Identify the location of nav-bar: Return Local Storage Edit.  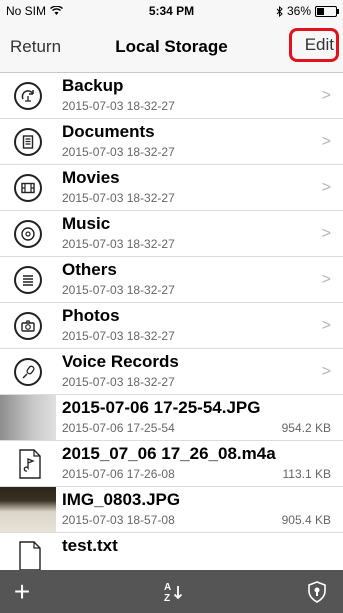
(171, 47).